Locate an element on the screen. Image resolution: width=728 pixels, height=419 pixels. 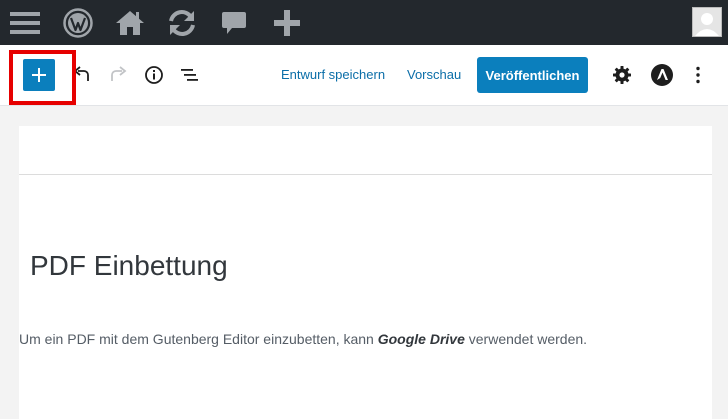
astra-logo-icon is located at coordinates (662, 75).